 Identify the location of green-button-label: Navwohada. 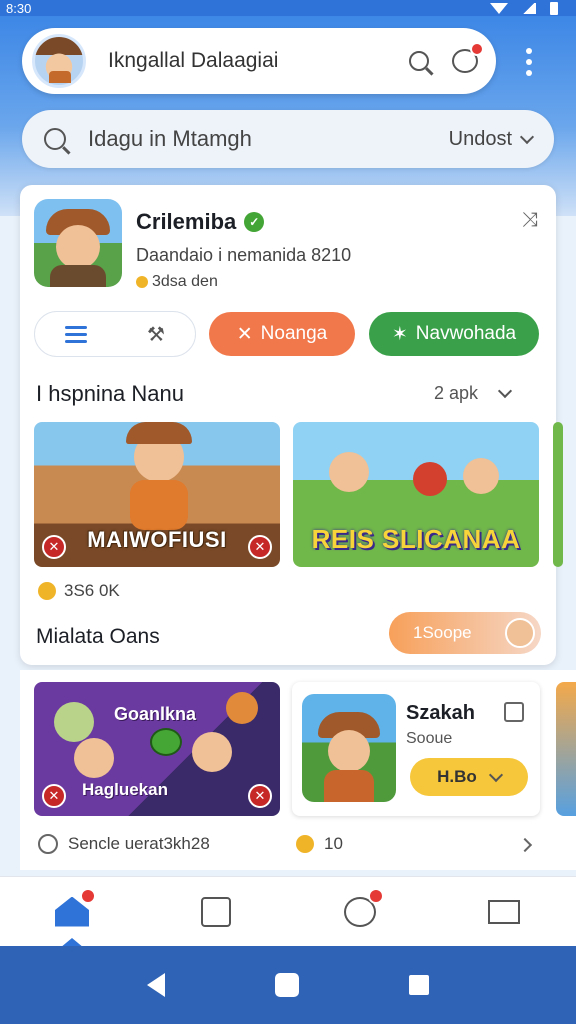
(466, 333).